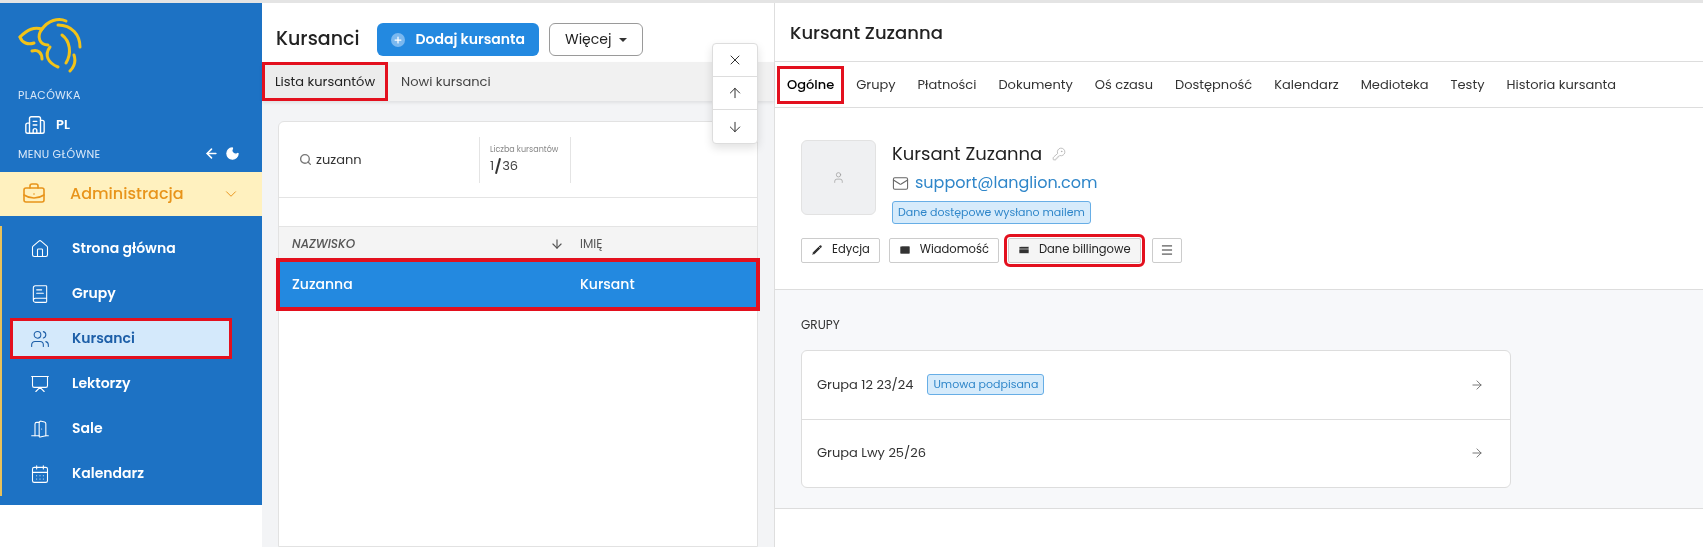 Image resolution: width=1703 pixels, height=547 pixels. What do you see at coordinates (446, 81) in the screenshot?
I see `list-tab: Nowi kursanci` at bounding box center [446, 81].